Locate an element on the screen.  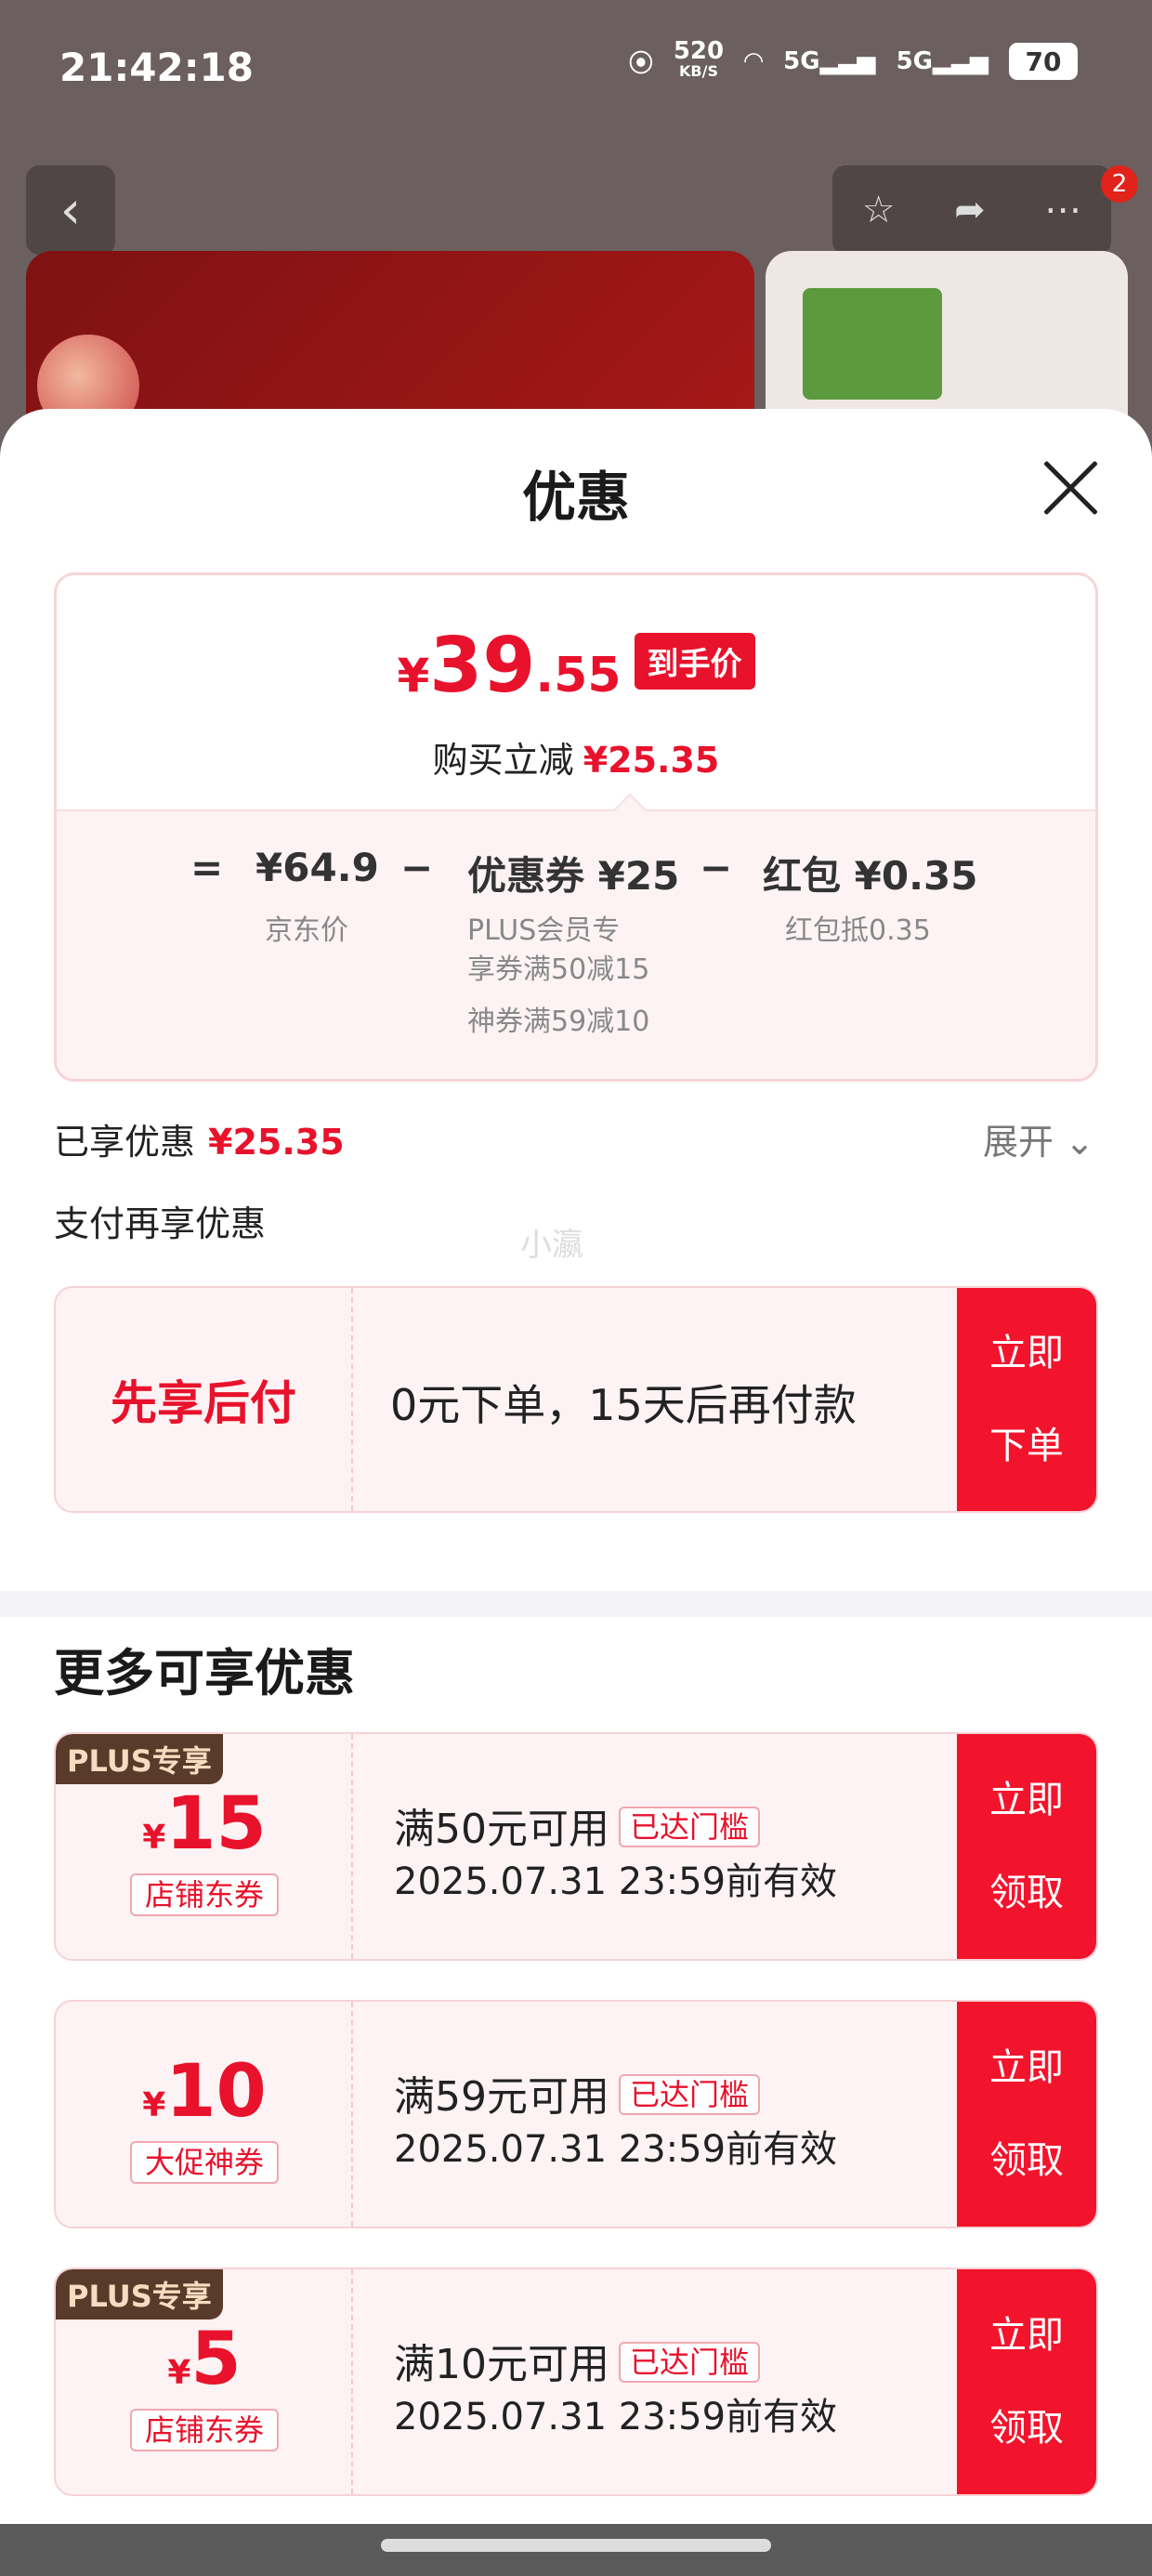
formula-coupon: 优惠券 ¥25 is located at coordinates (573, 876).